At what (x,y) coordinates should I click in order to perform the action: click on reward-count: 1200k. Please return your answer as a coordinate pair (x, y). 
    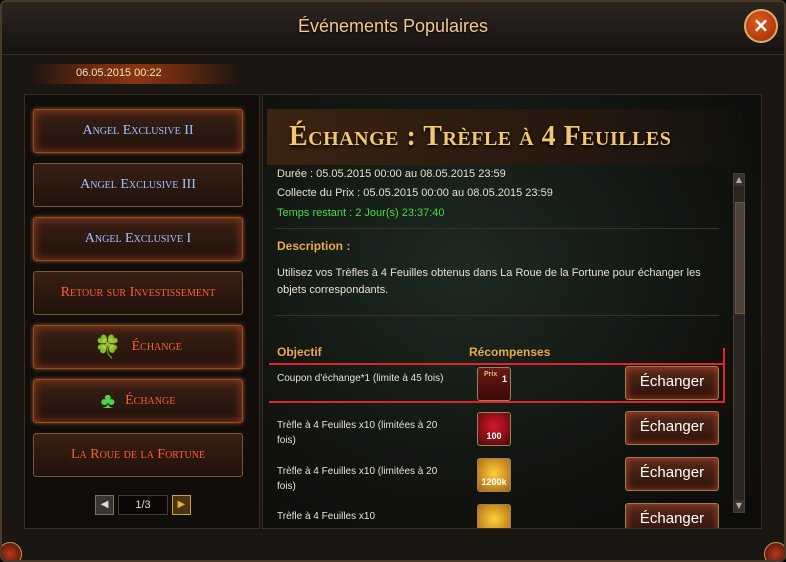
    Looking at the image, I should click on (494, 482).